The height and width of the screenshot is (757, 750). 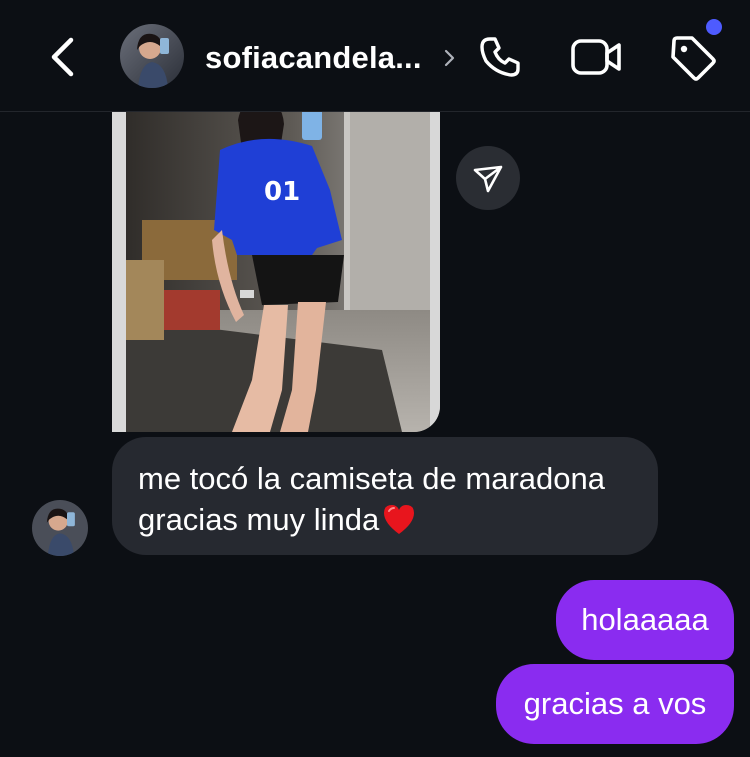 I want to click on outgoing-message-bubble: gracias a vos, so click(x=615, y=704).